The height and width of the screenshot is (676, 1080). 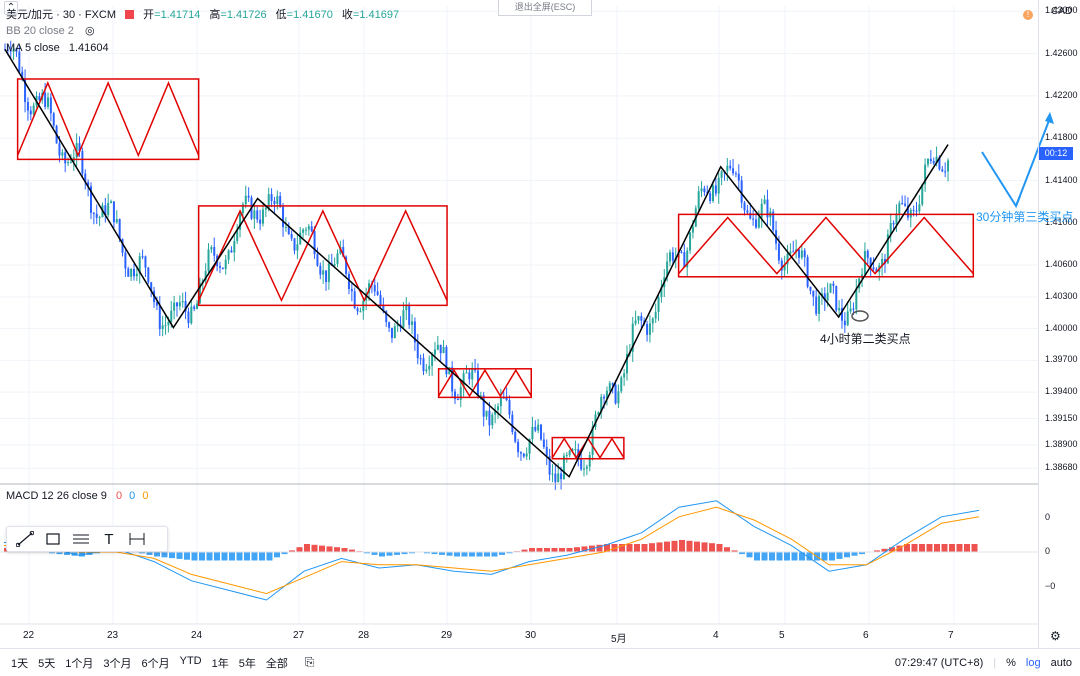 What do you see at coordinates (90, 31) in the screenshot?
I see `eye-off-icon: ◎` at bounding box center [90, 31].